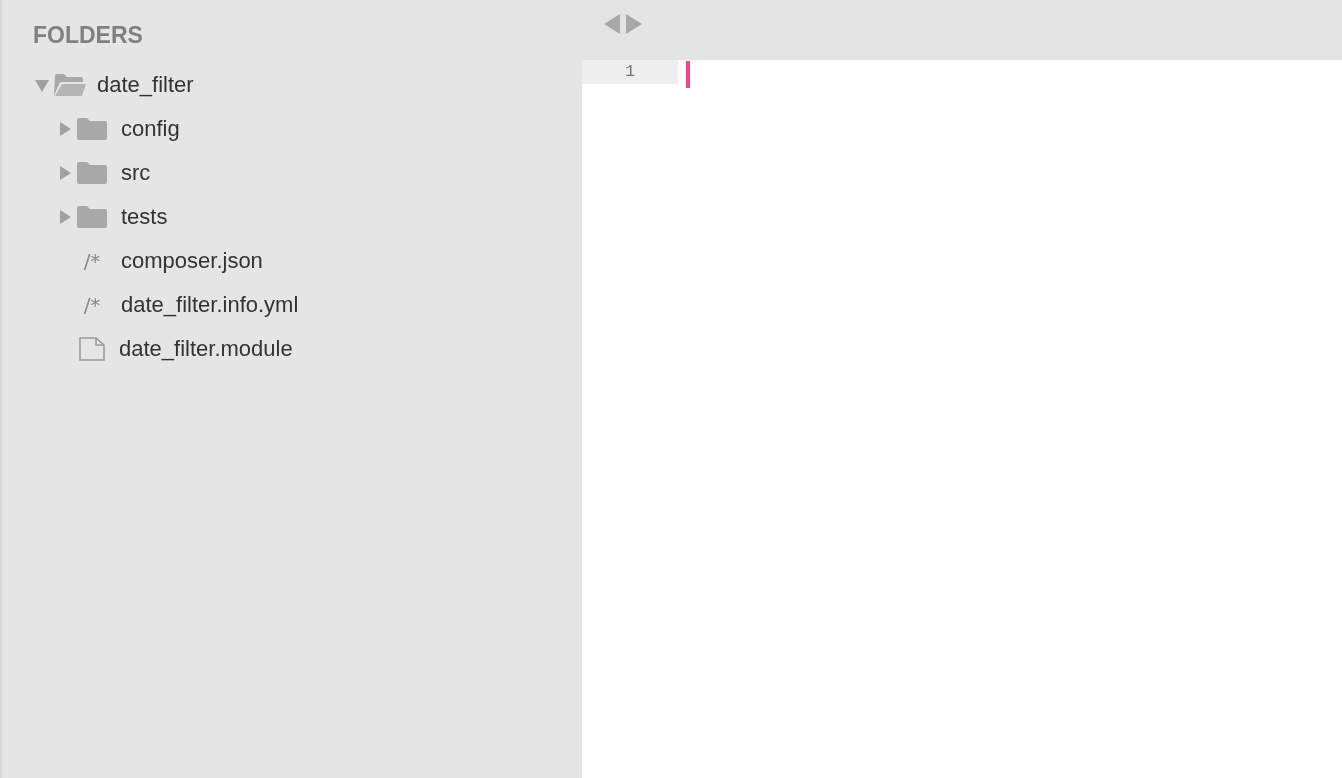  Describe the element at coordinates (144, 217) in the screenshot. I see `file-name: tests` at that location.